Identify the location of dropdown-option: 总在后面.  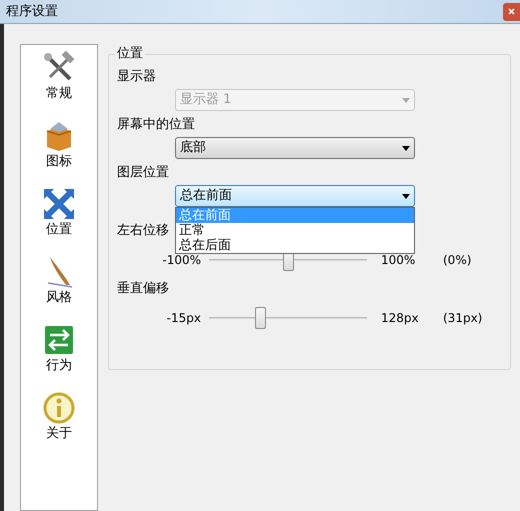
(295, 245).